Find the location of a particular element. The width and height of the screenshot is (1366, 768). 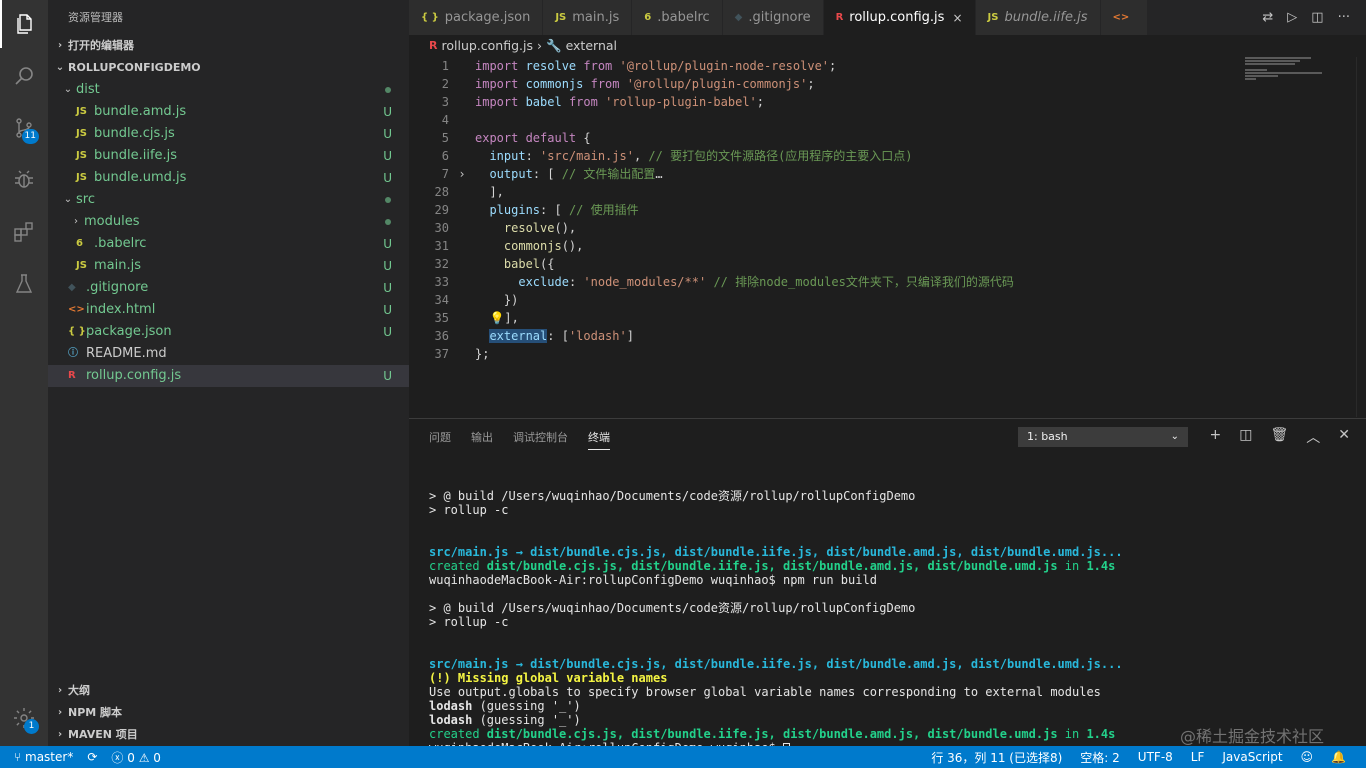

editor-tab: JS bundle.iife.js is located at coordinates (1038, 17).